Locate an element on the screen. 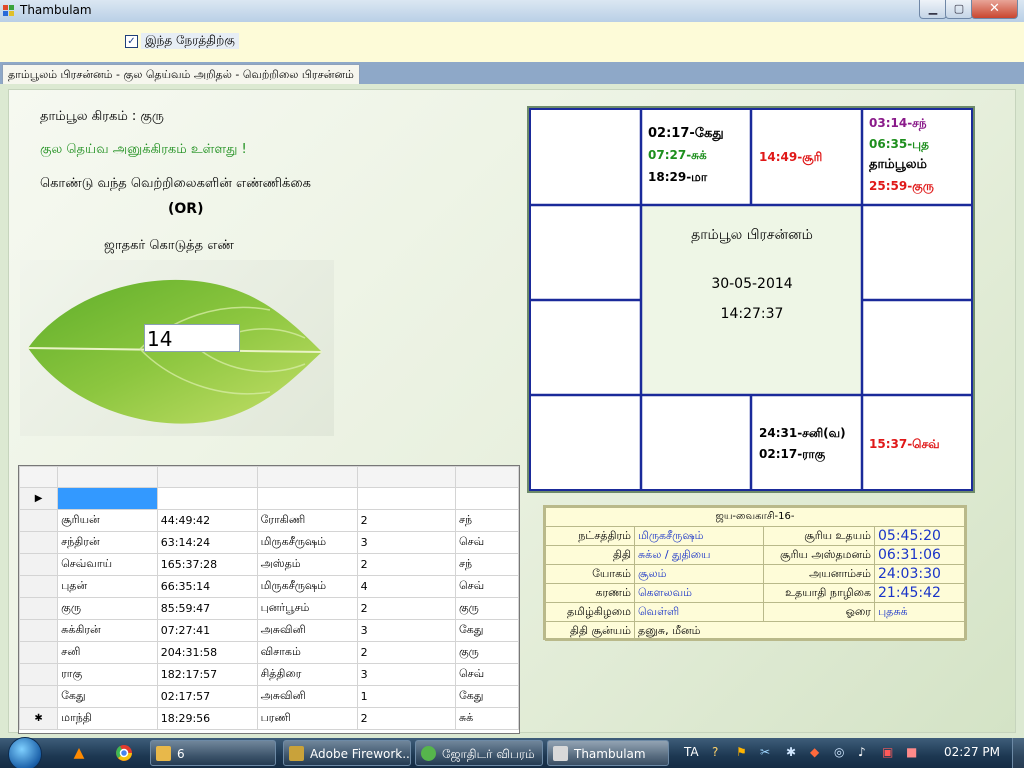  table-row: குரு 85:59:47 புனர்பூசம் 2 குரு is located at coordinates (269, 608).